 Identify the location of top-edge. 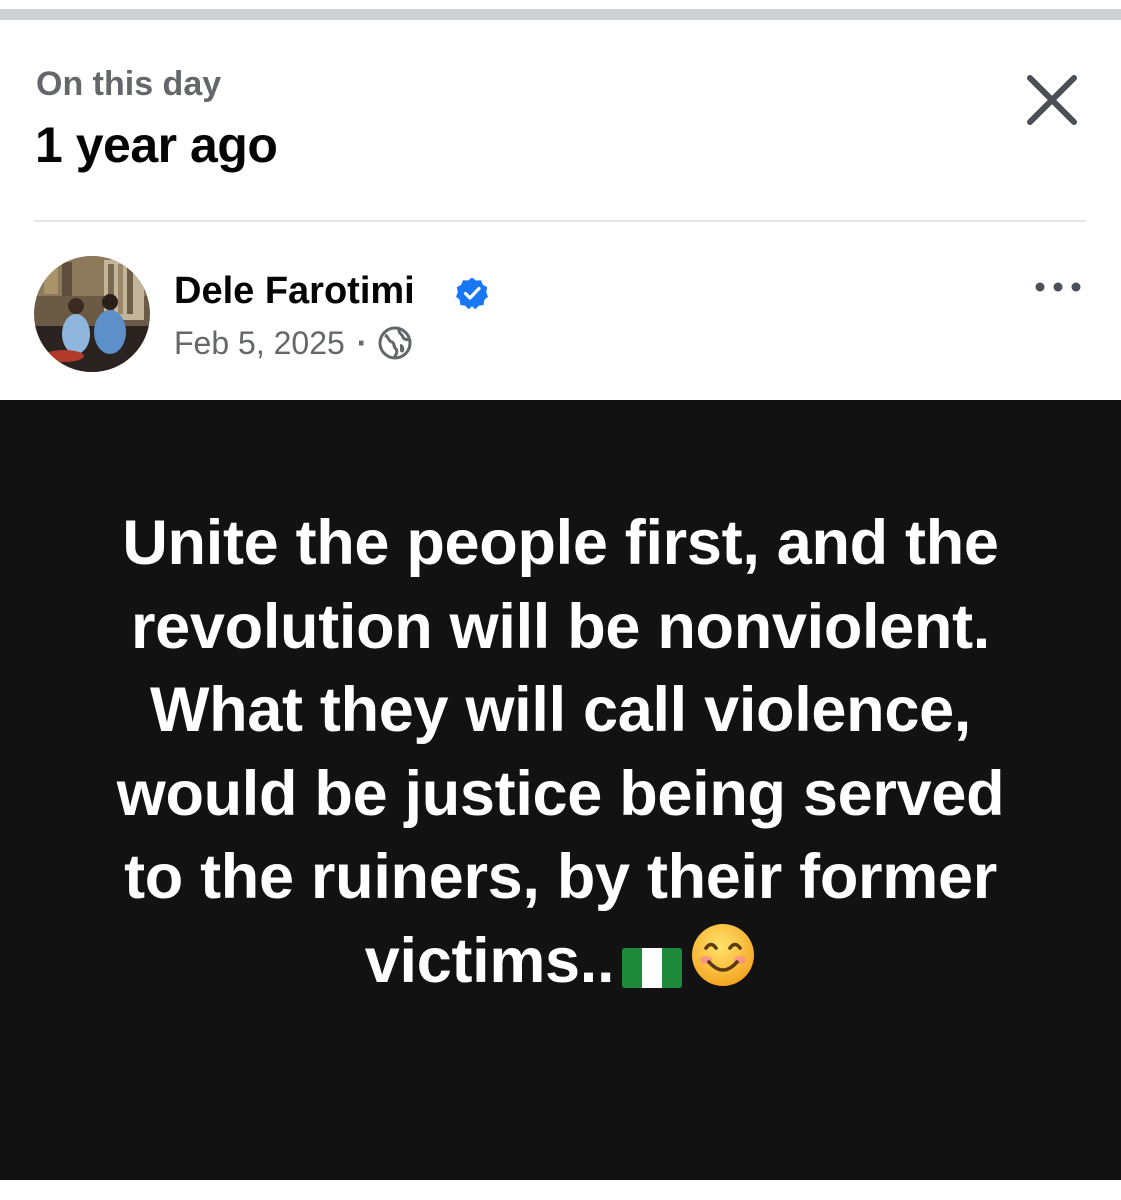
(560, 4).